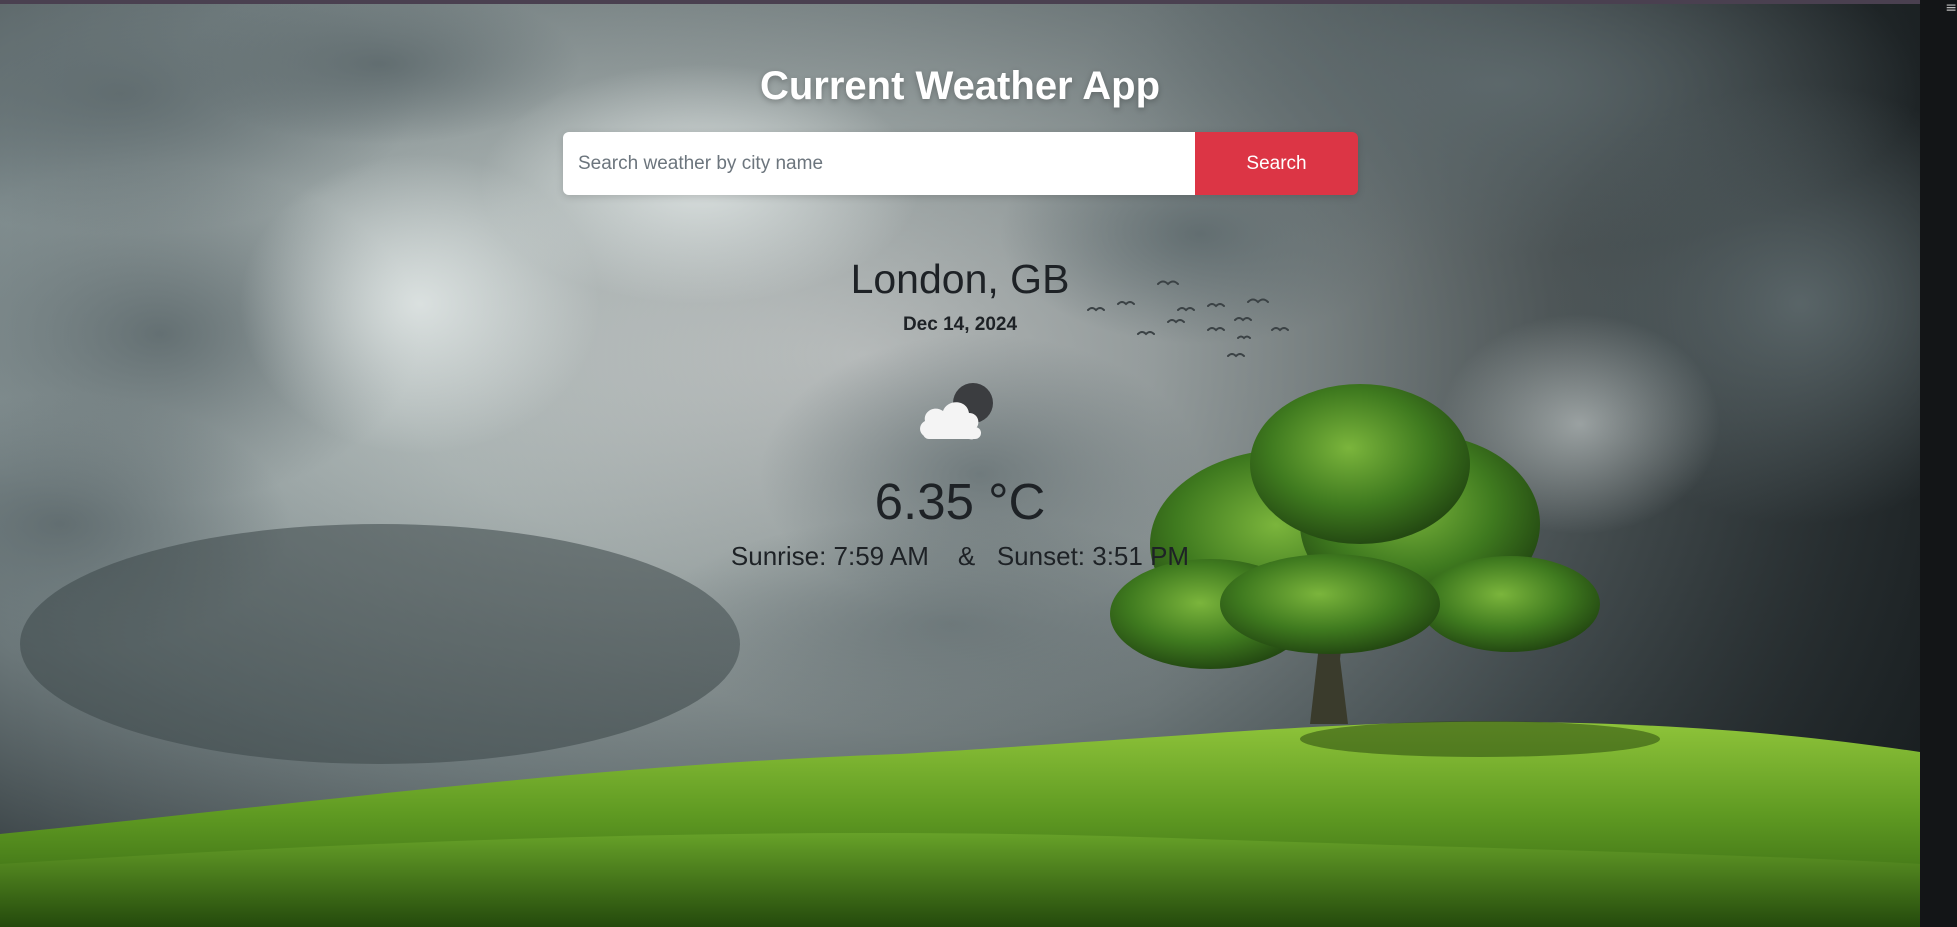  I want to click on browser-scrollbar-strip: ≡, so click(1938, 463).